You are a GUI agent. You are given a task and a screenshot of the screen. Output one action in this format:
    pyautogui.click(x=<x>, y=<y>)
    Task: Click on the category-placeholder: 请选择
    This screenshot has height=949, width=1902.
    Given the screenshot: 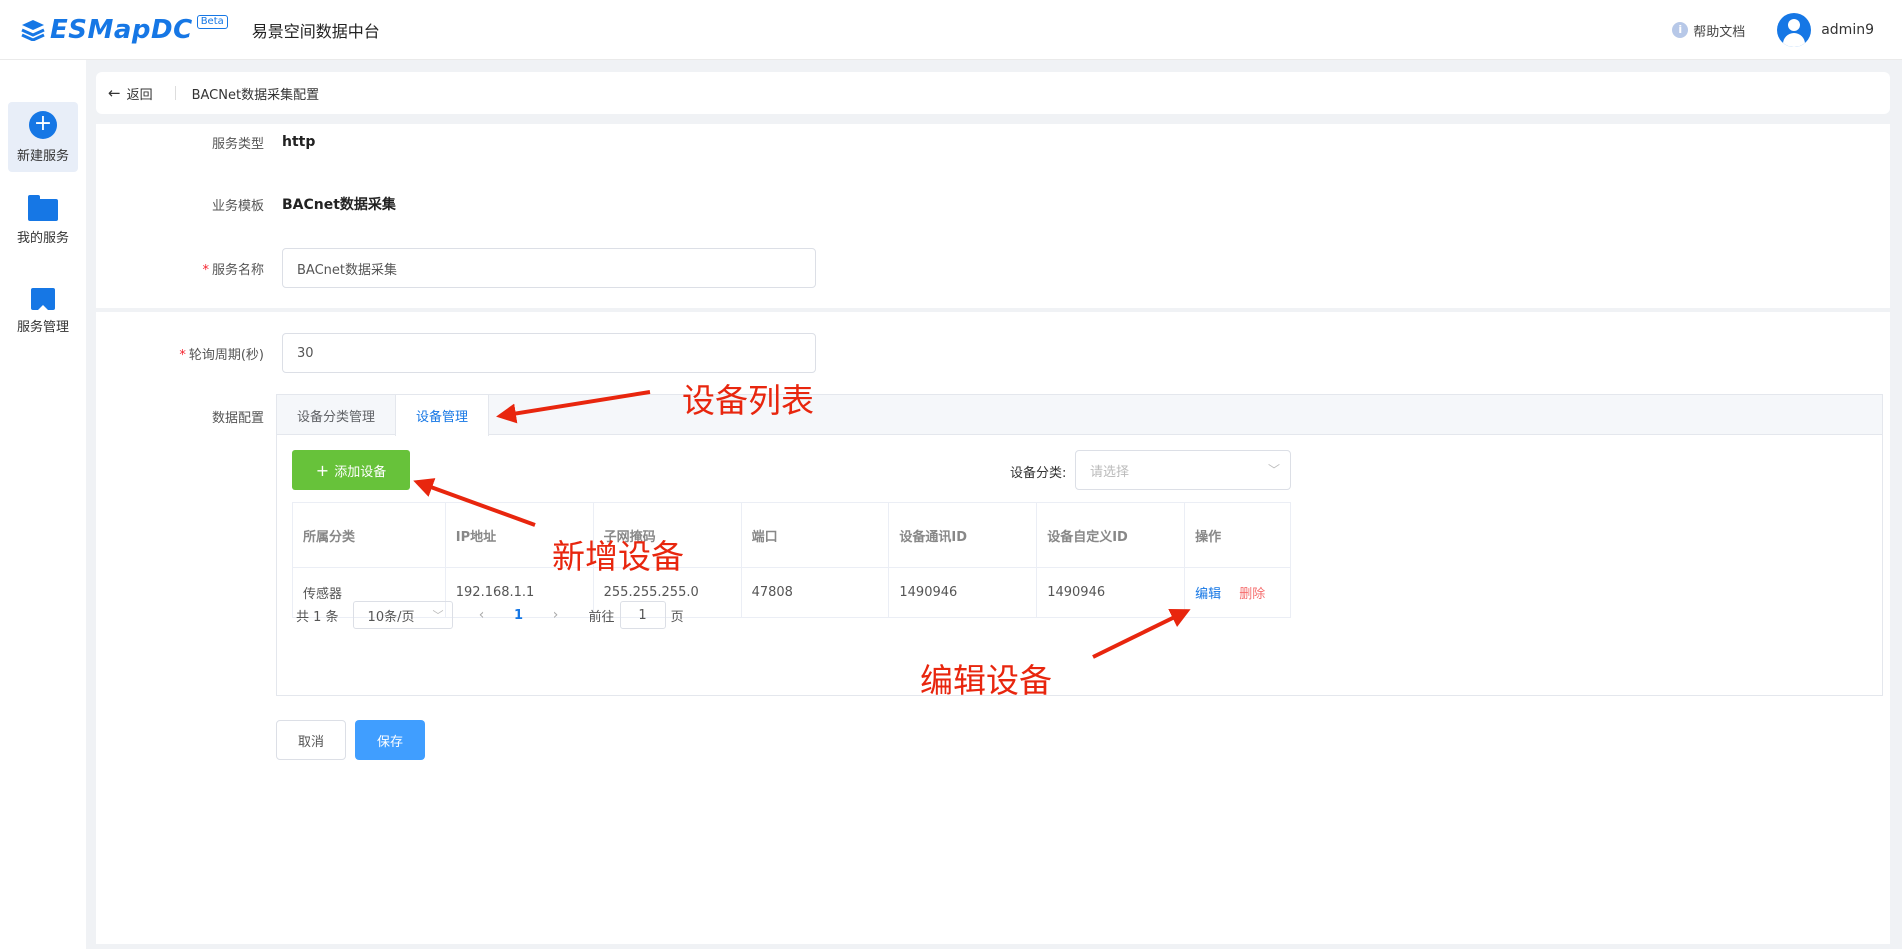 What is the action you would take?
    pyautogui.click(x=1110, y=472)
    